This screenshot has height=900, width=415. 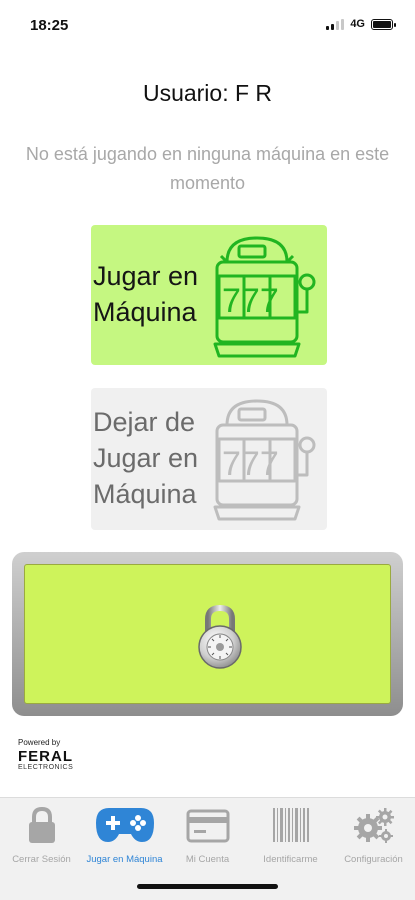 What do you see at coordinates (220, 637) in the screenshot?
I see `padlock-icon` at bounding box center [220, 637].